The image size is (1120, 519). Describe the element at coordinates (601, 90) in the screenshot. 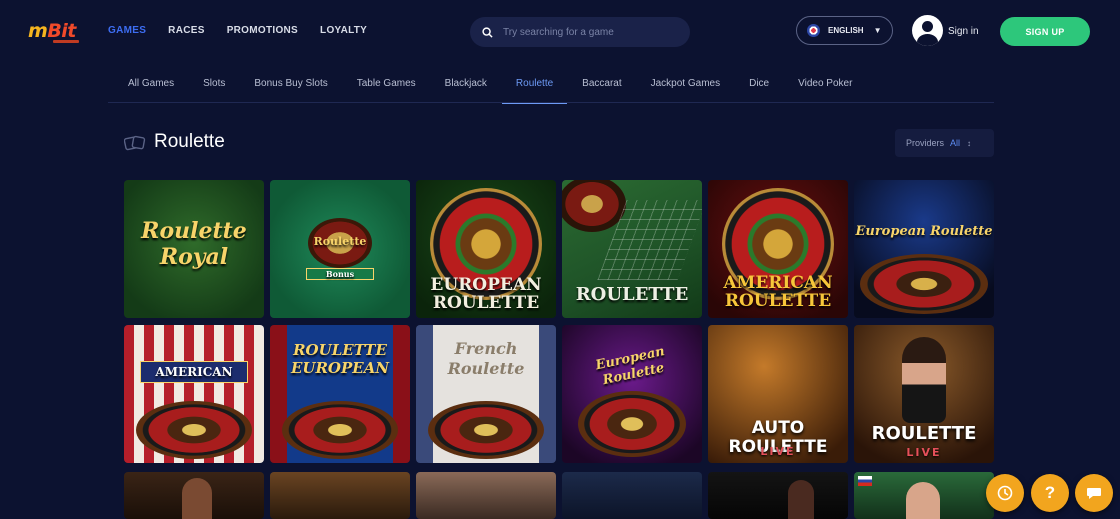

I see `tab-baccarat: Baccarat` at that location.